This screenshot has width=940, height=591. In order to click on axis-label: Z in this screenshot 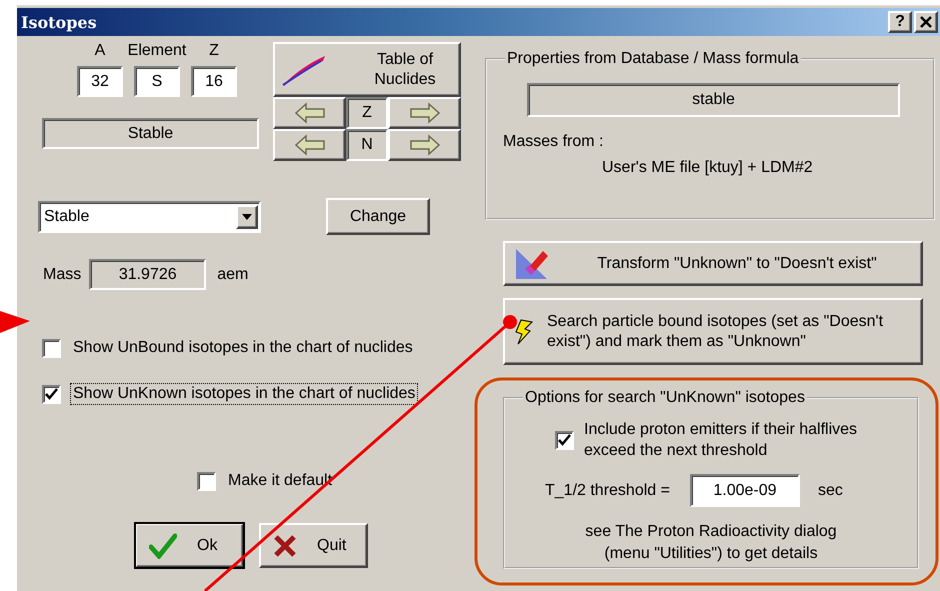, I will do `click(367, 113)`.